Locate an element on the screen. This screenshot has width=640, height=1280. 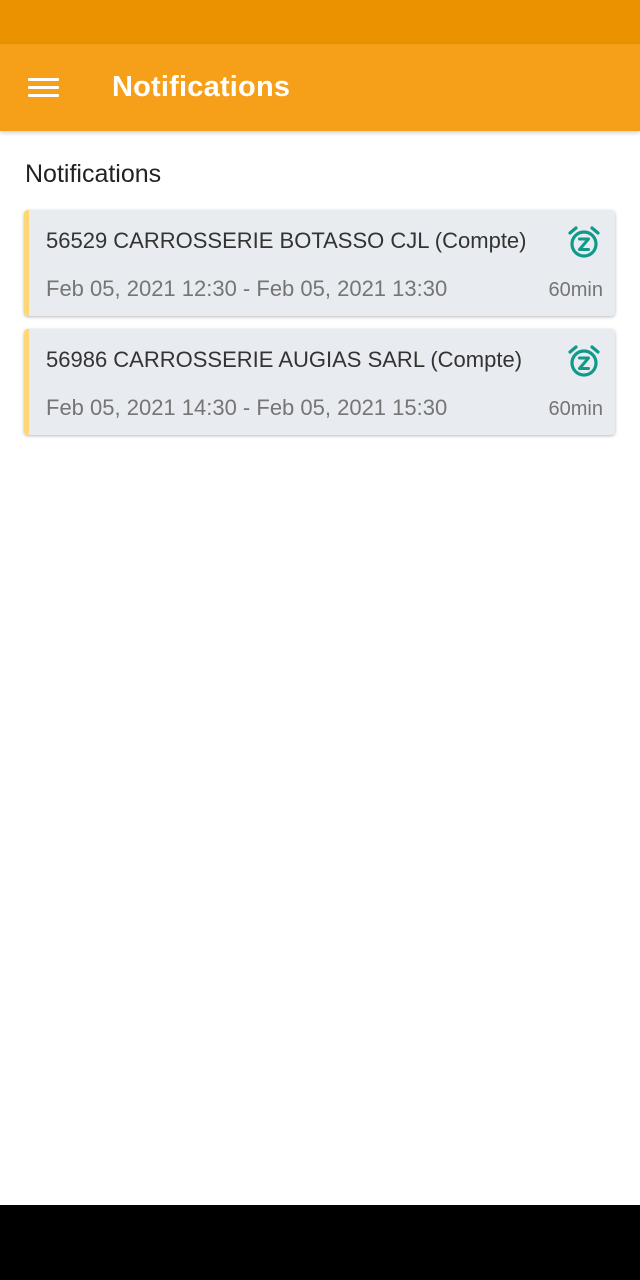
app-title: Notifications is located at coordinates (201, 87).